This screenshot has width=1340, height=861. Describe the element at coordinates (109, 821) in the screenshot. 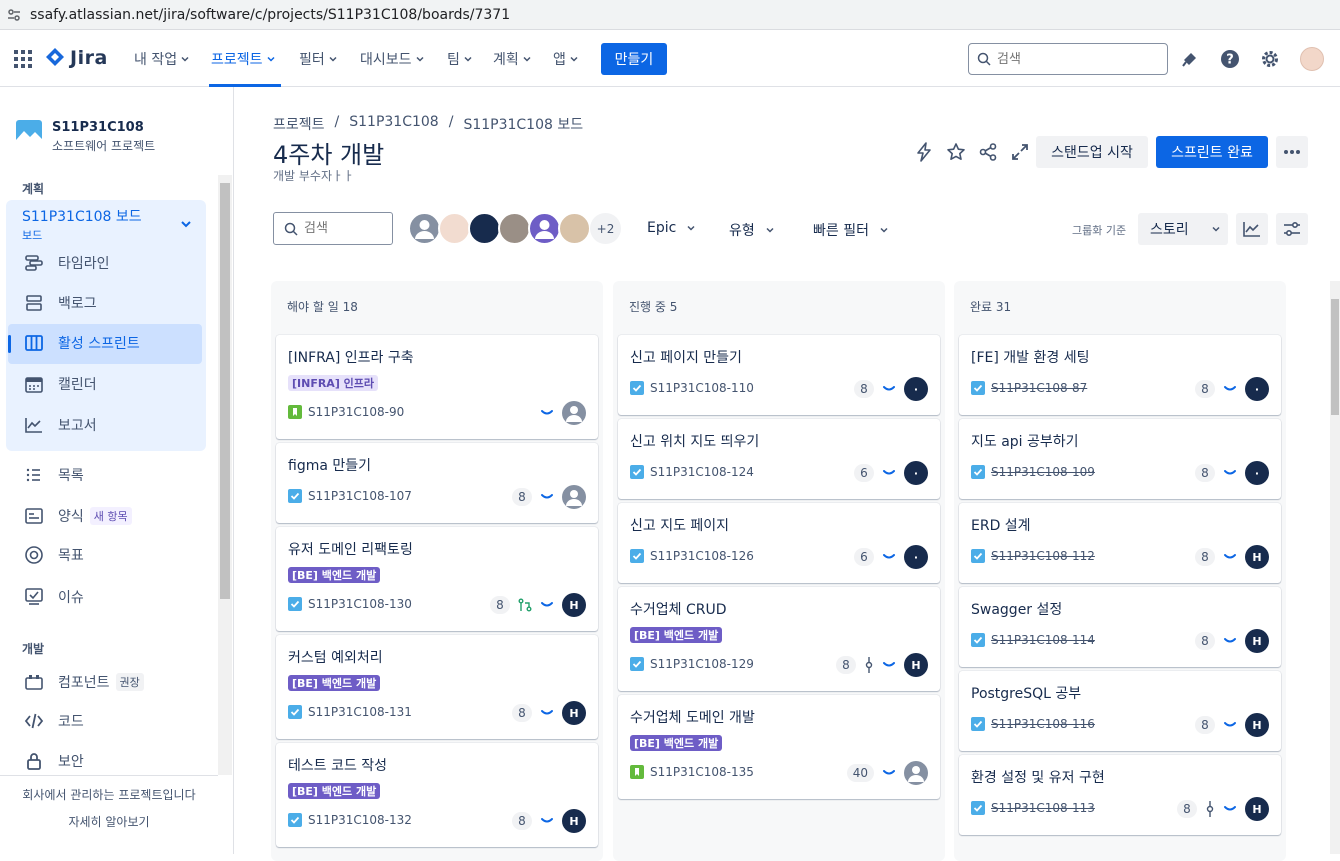

I see `learn-more-link: 자세히 알아보기` at that location.